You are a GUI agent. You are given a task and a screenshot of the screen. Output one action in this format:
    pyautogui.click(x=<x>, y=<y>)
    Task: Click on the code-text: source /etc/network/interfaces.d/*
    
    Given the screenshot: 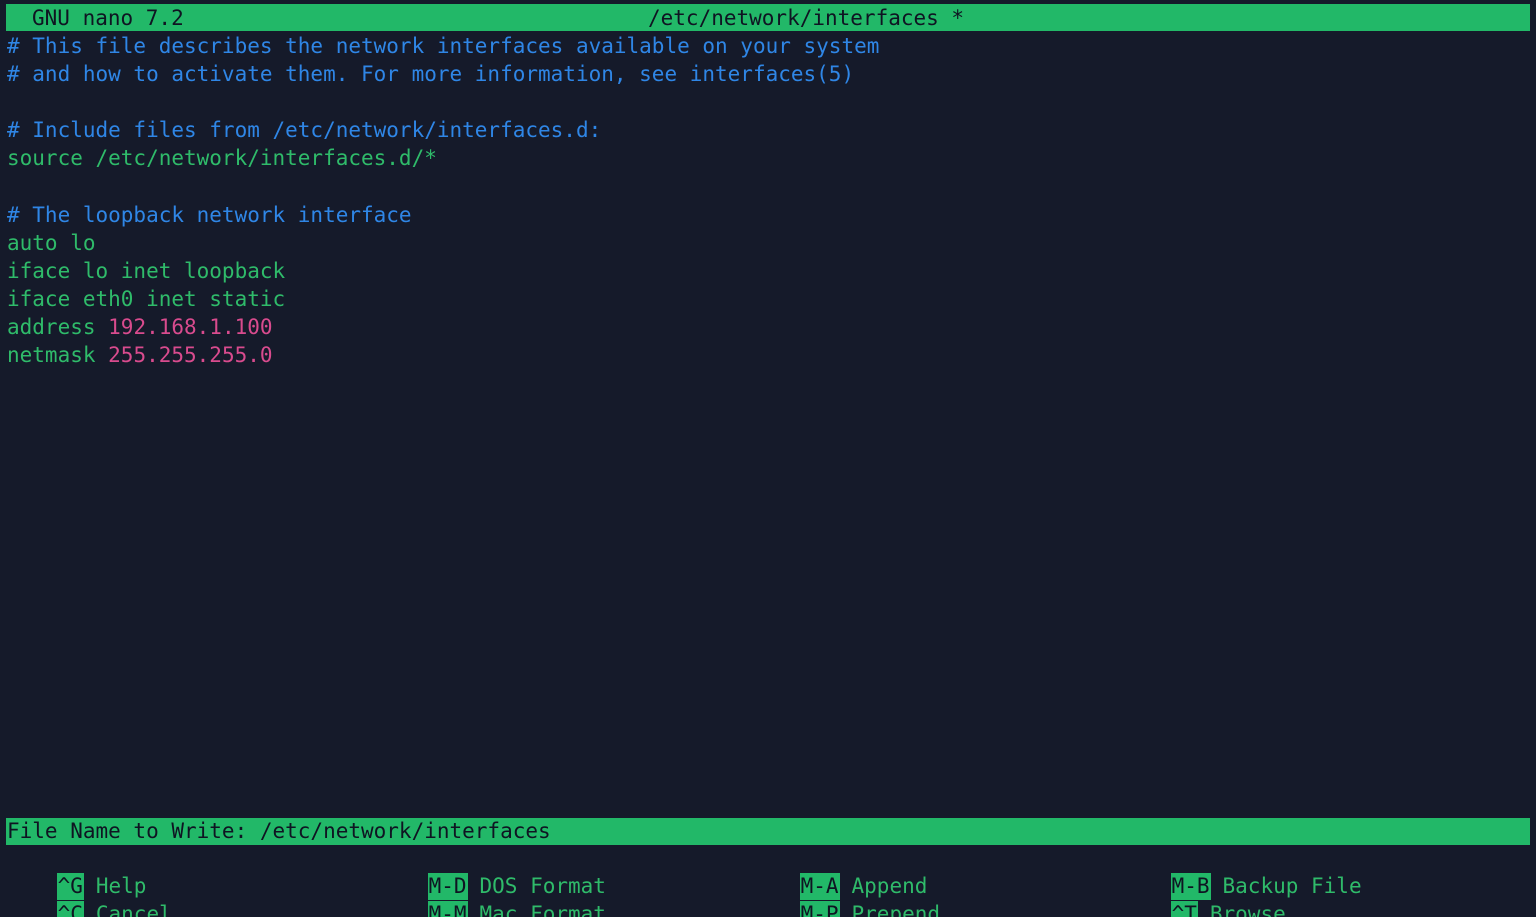 What is the action you would take?
    pyautogui.click(x=222, y=158)
    